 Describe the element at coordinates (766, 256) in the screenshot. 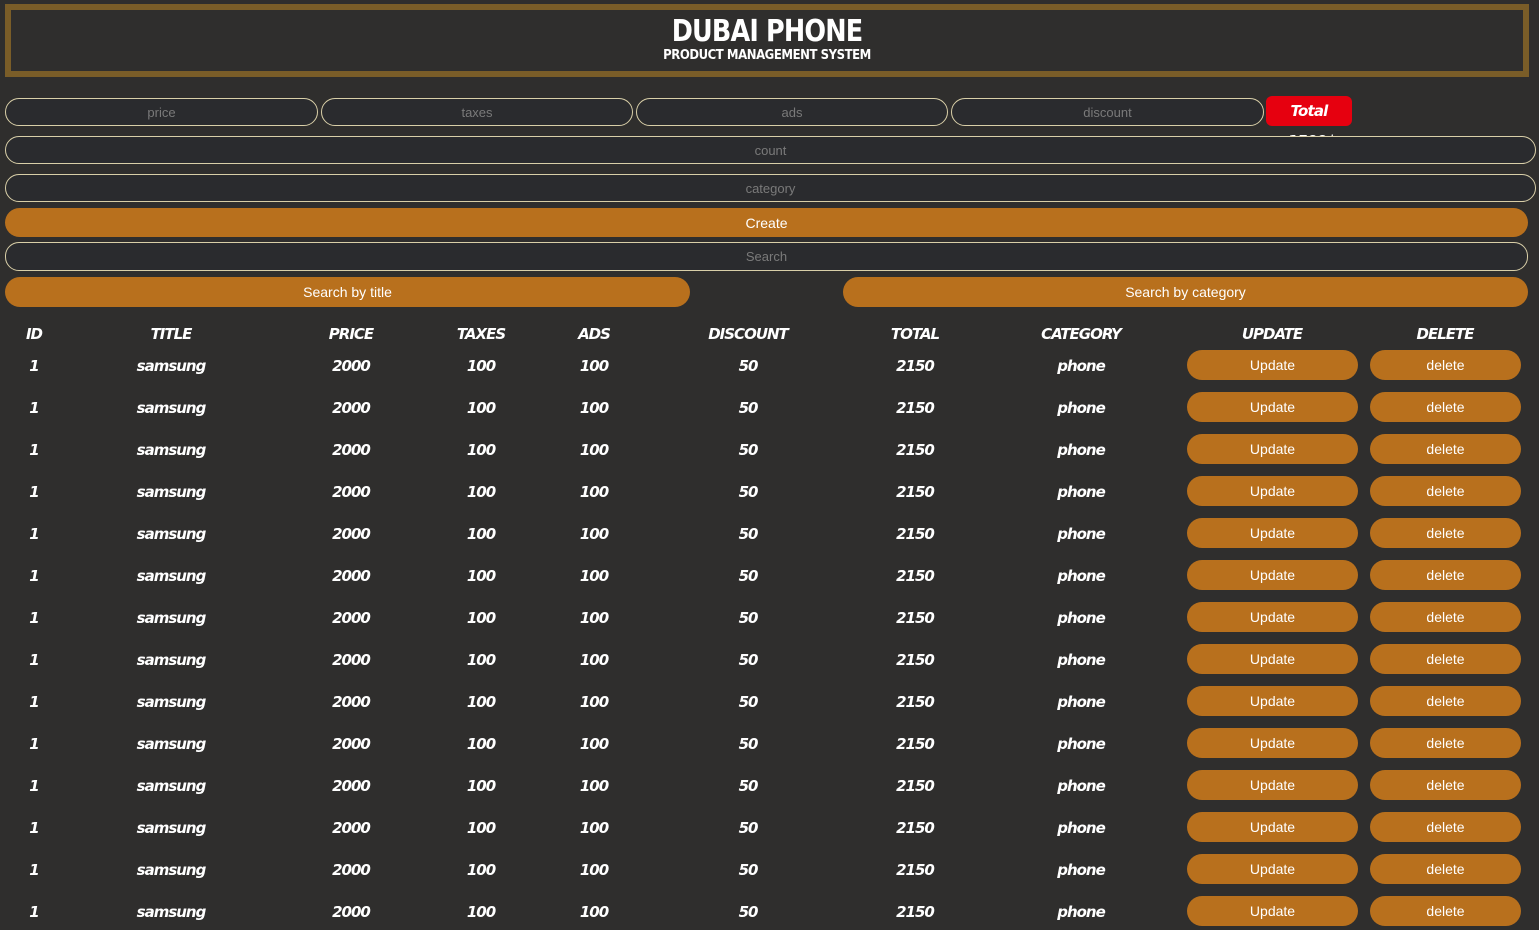

I see `search-input` at that location.